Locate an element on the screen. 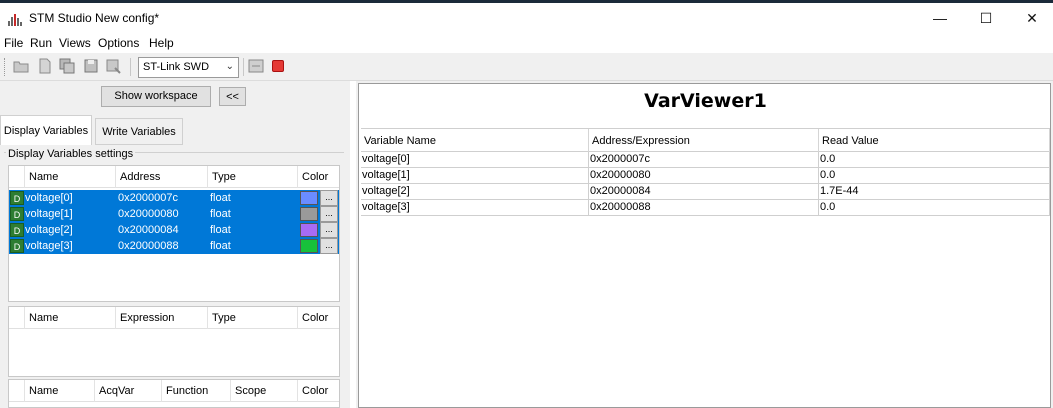  table-row: voltage[3] 0x20000088 0.0 is located at coordinates (705, 208).